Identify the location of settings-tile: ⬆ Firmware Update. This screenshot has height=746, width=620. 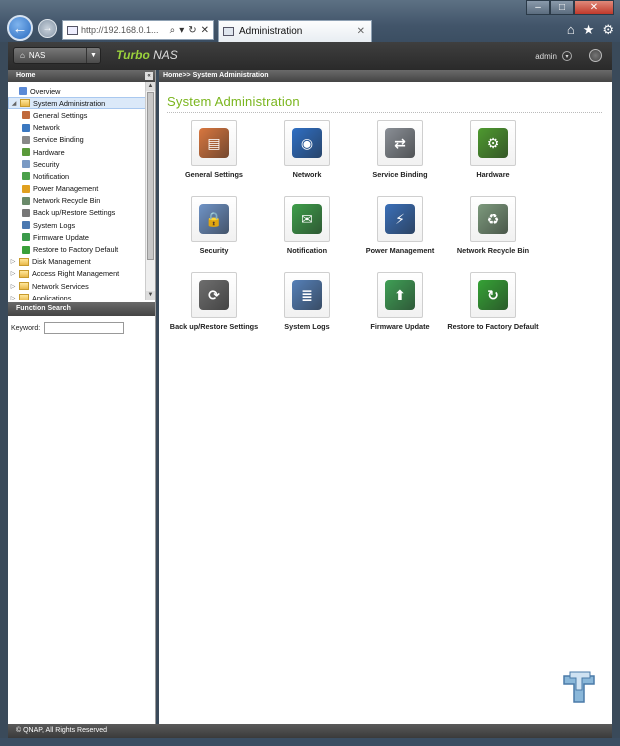
(400, 302).